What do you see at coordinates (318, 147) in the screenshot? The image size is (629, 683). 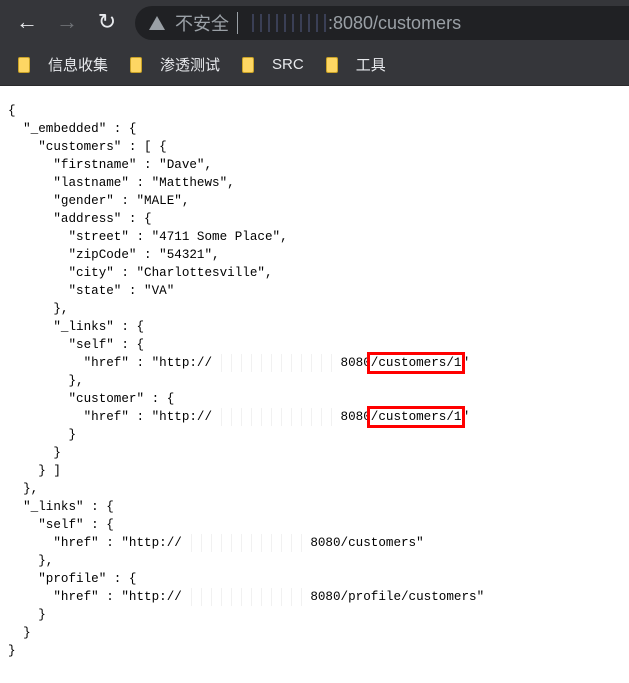 I see `json-line: "customers" : [ {` at bounding box center [318, 147].